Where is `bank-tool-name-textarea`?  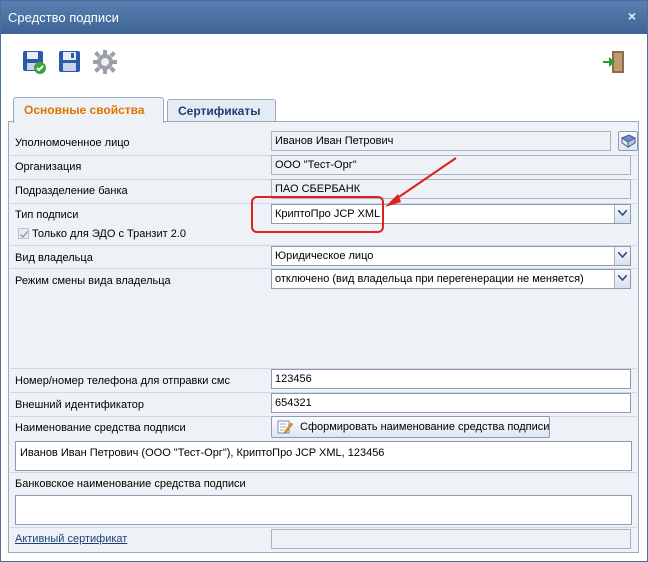
bank-tool-name-textarea is located at coordinates (323, 510).